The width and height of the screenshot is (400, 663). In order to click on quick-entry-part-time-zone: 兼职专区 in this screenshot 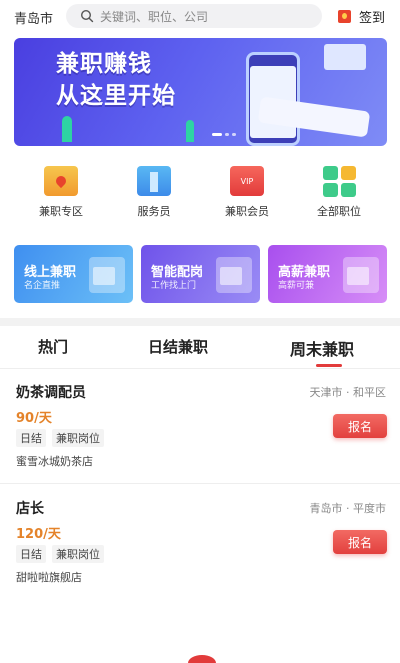, I will do `click(61, 192)`.